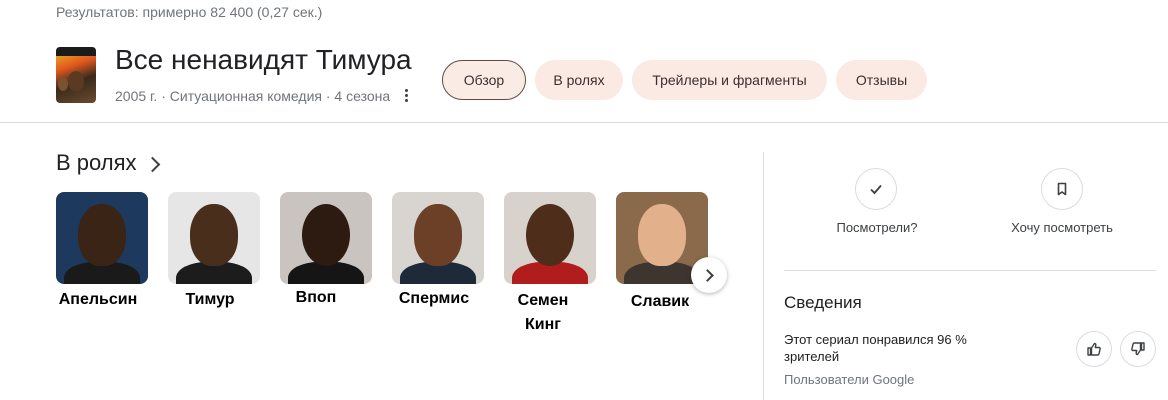  I want to click on want-to-watch-button, so click(1062, 189).